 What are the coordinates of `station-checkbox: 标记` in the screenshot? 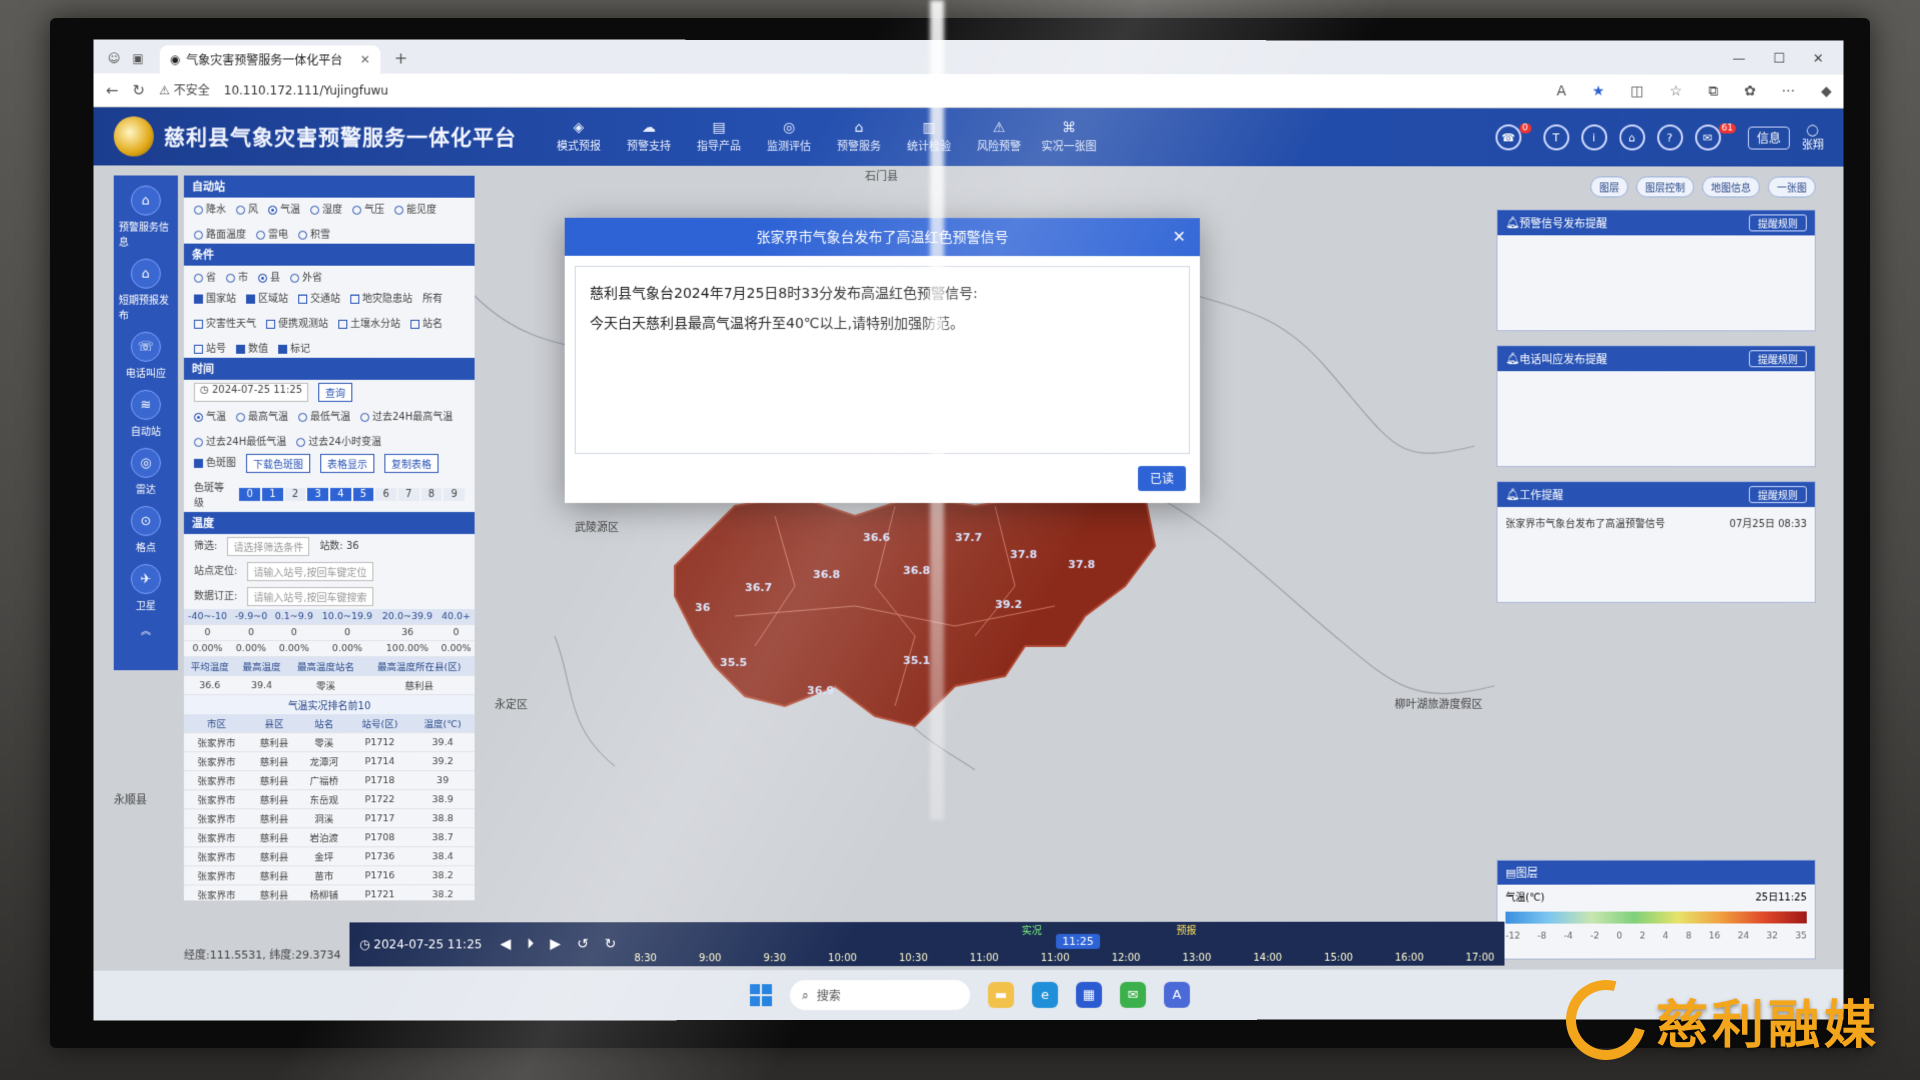 It's located at (294, 347).